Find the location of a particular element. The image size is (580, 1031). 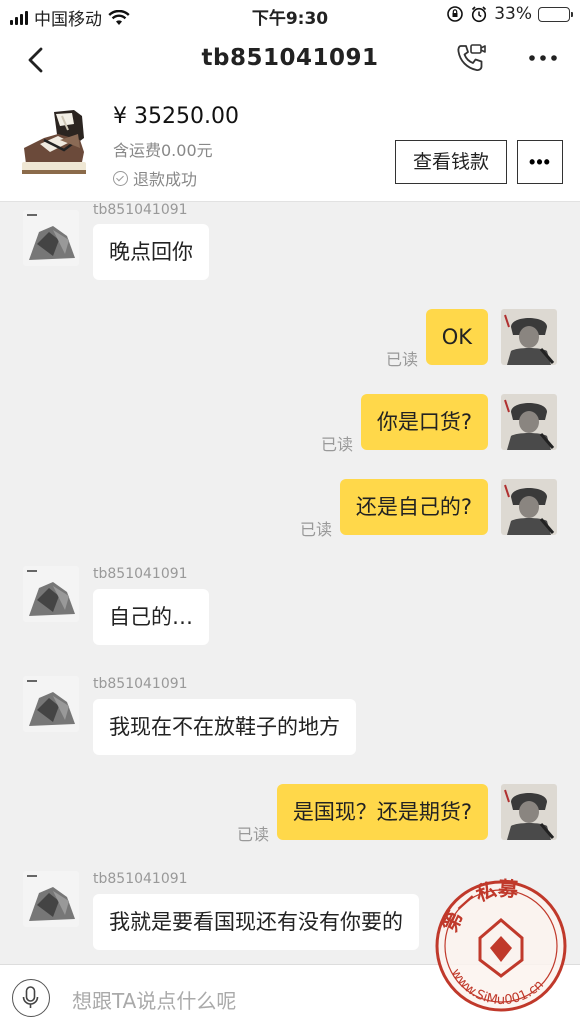

outgoing-message: 是国现？还是期货? is located at coordinates (382, 812).